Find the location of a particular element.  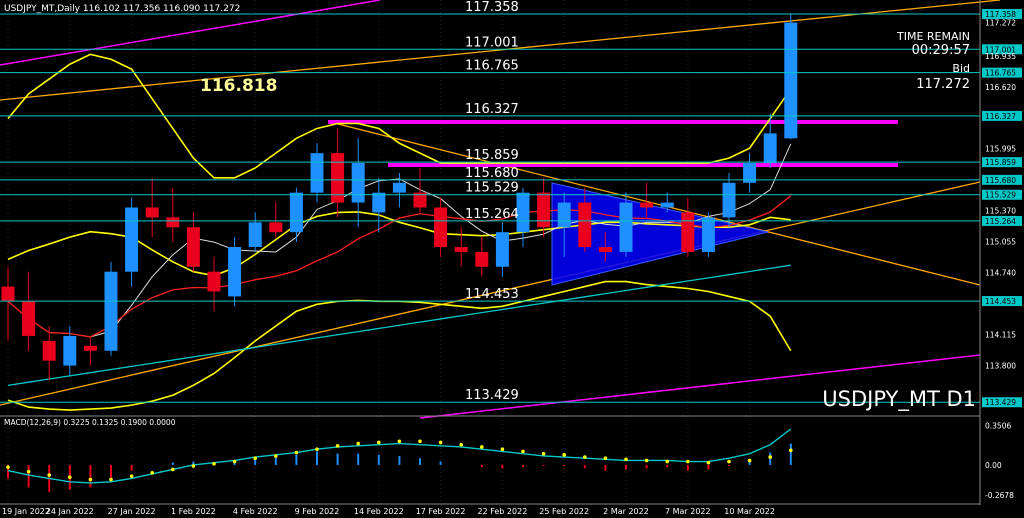

price-tick-8: 115.859 is located at coordinates (1000, 162).